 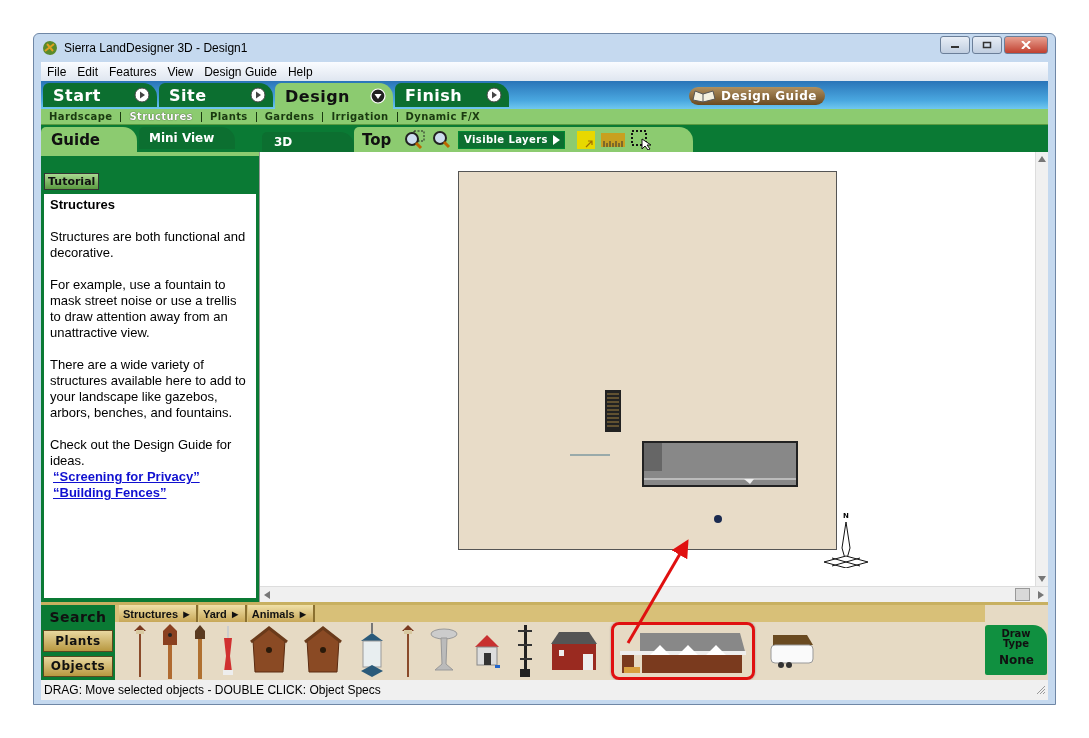 I want to click on zoom-region-button, so click(x=415, y=139).